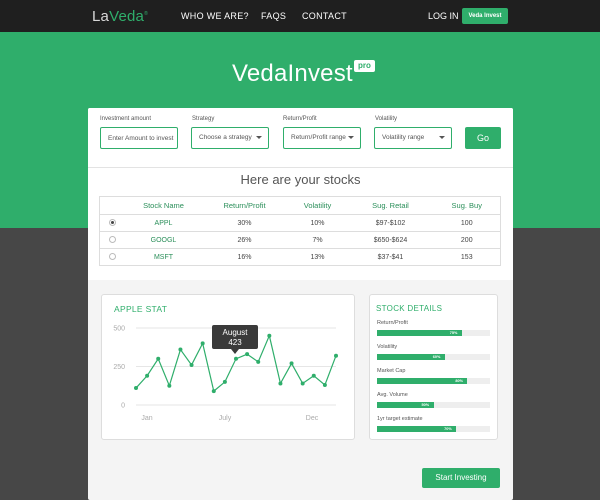 Image resolution: width=600 pixels, height=500 pixels. Describe the element at coordinates (244, 257) in the screenshot. I see `return-cell: 16%` at that location.